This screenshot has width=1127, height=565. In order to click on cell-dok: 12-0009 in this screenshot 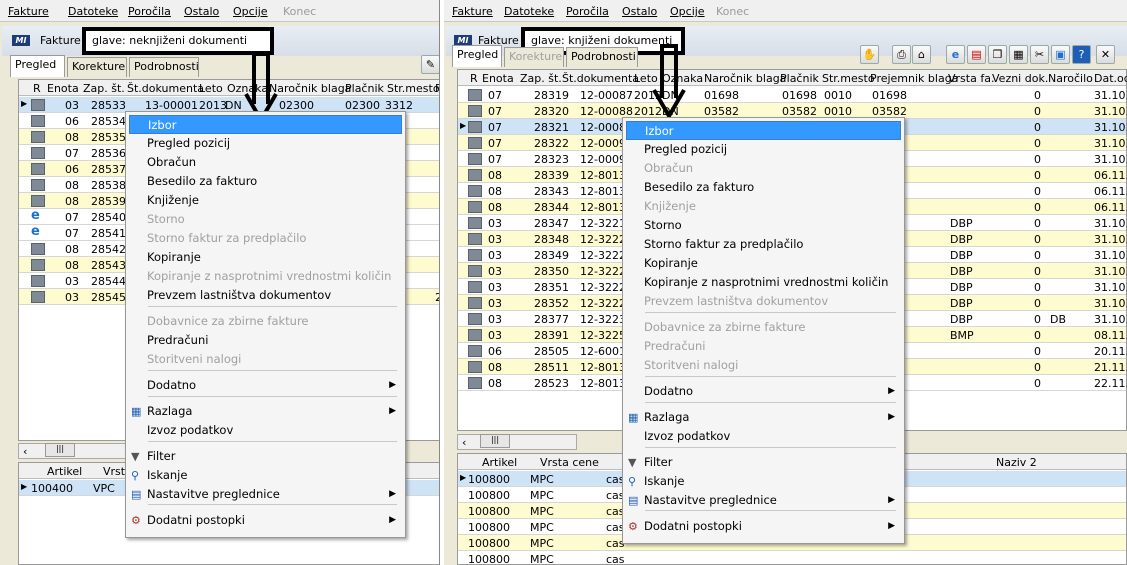, I will do `click(603, 159)`.